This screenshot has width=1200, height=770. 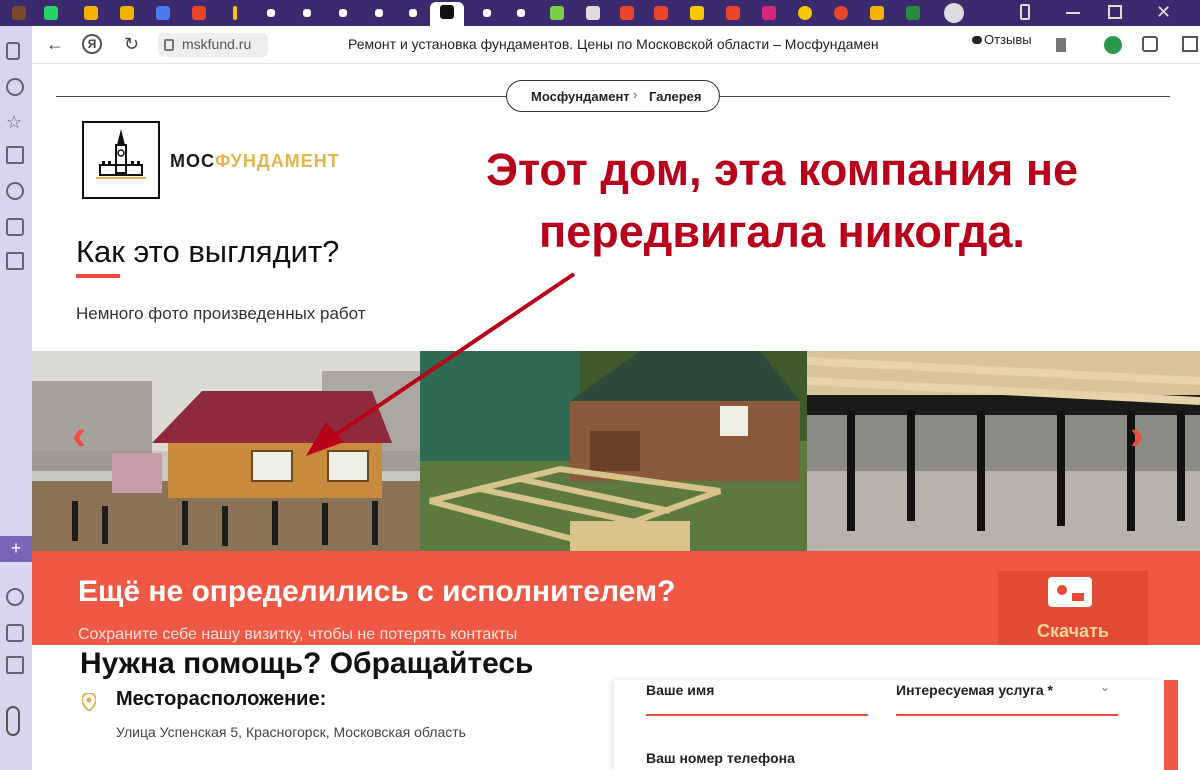 I want to click on tab-icon, so click(x=19, y=13).